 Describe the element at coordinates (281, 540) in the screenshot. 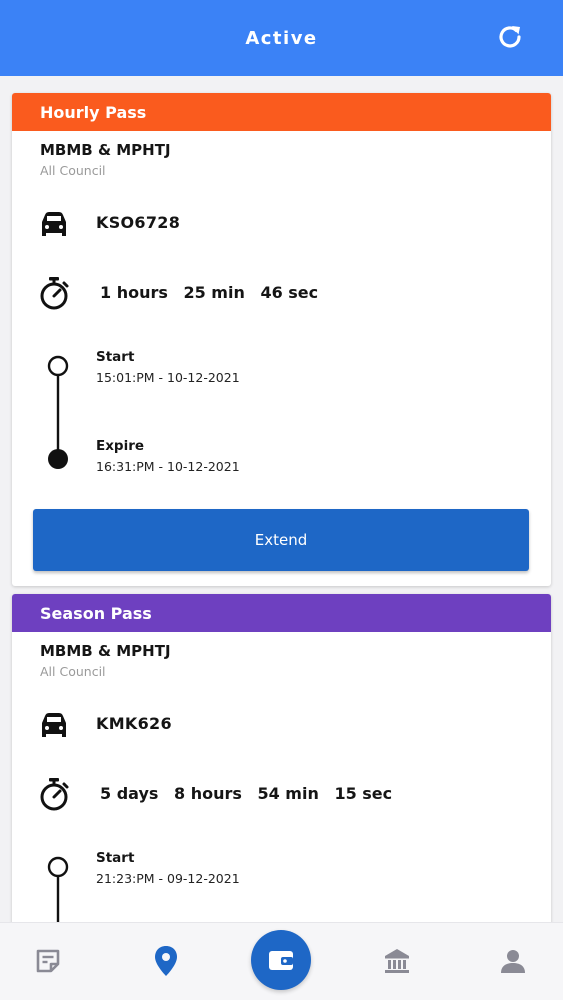

I see `extend-button: Extend` at that location.